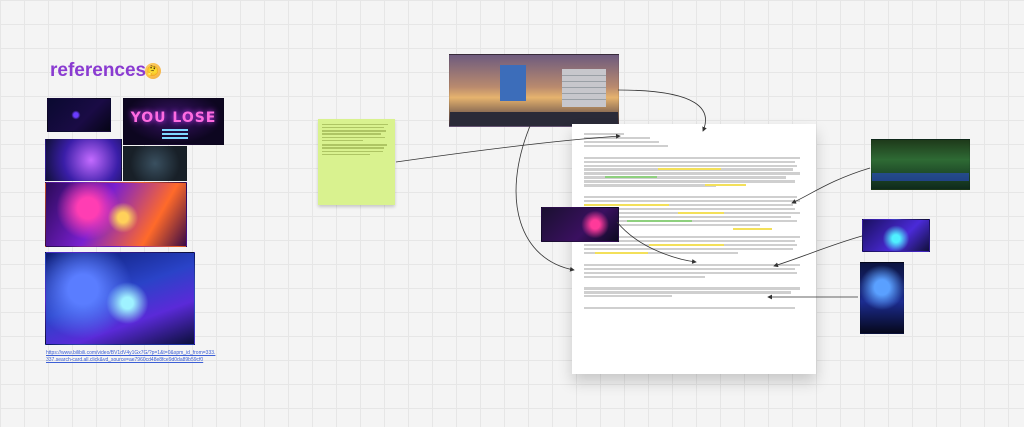 This screenshot has width=1024, height=427. What do you see at coordinates (662, 110) in the screenshot?
I see `arrow-street-to-doc` at bounding box center [662, 110].